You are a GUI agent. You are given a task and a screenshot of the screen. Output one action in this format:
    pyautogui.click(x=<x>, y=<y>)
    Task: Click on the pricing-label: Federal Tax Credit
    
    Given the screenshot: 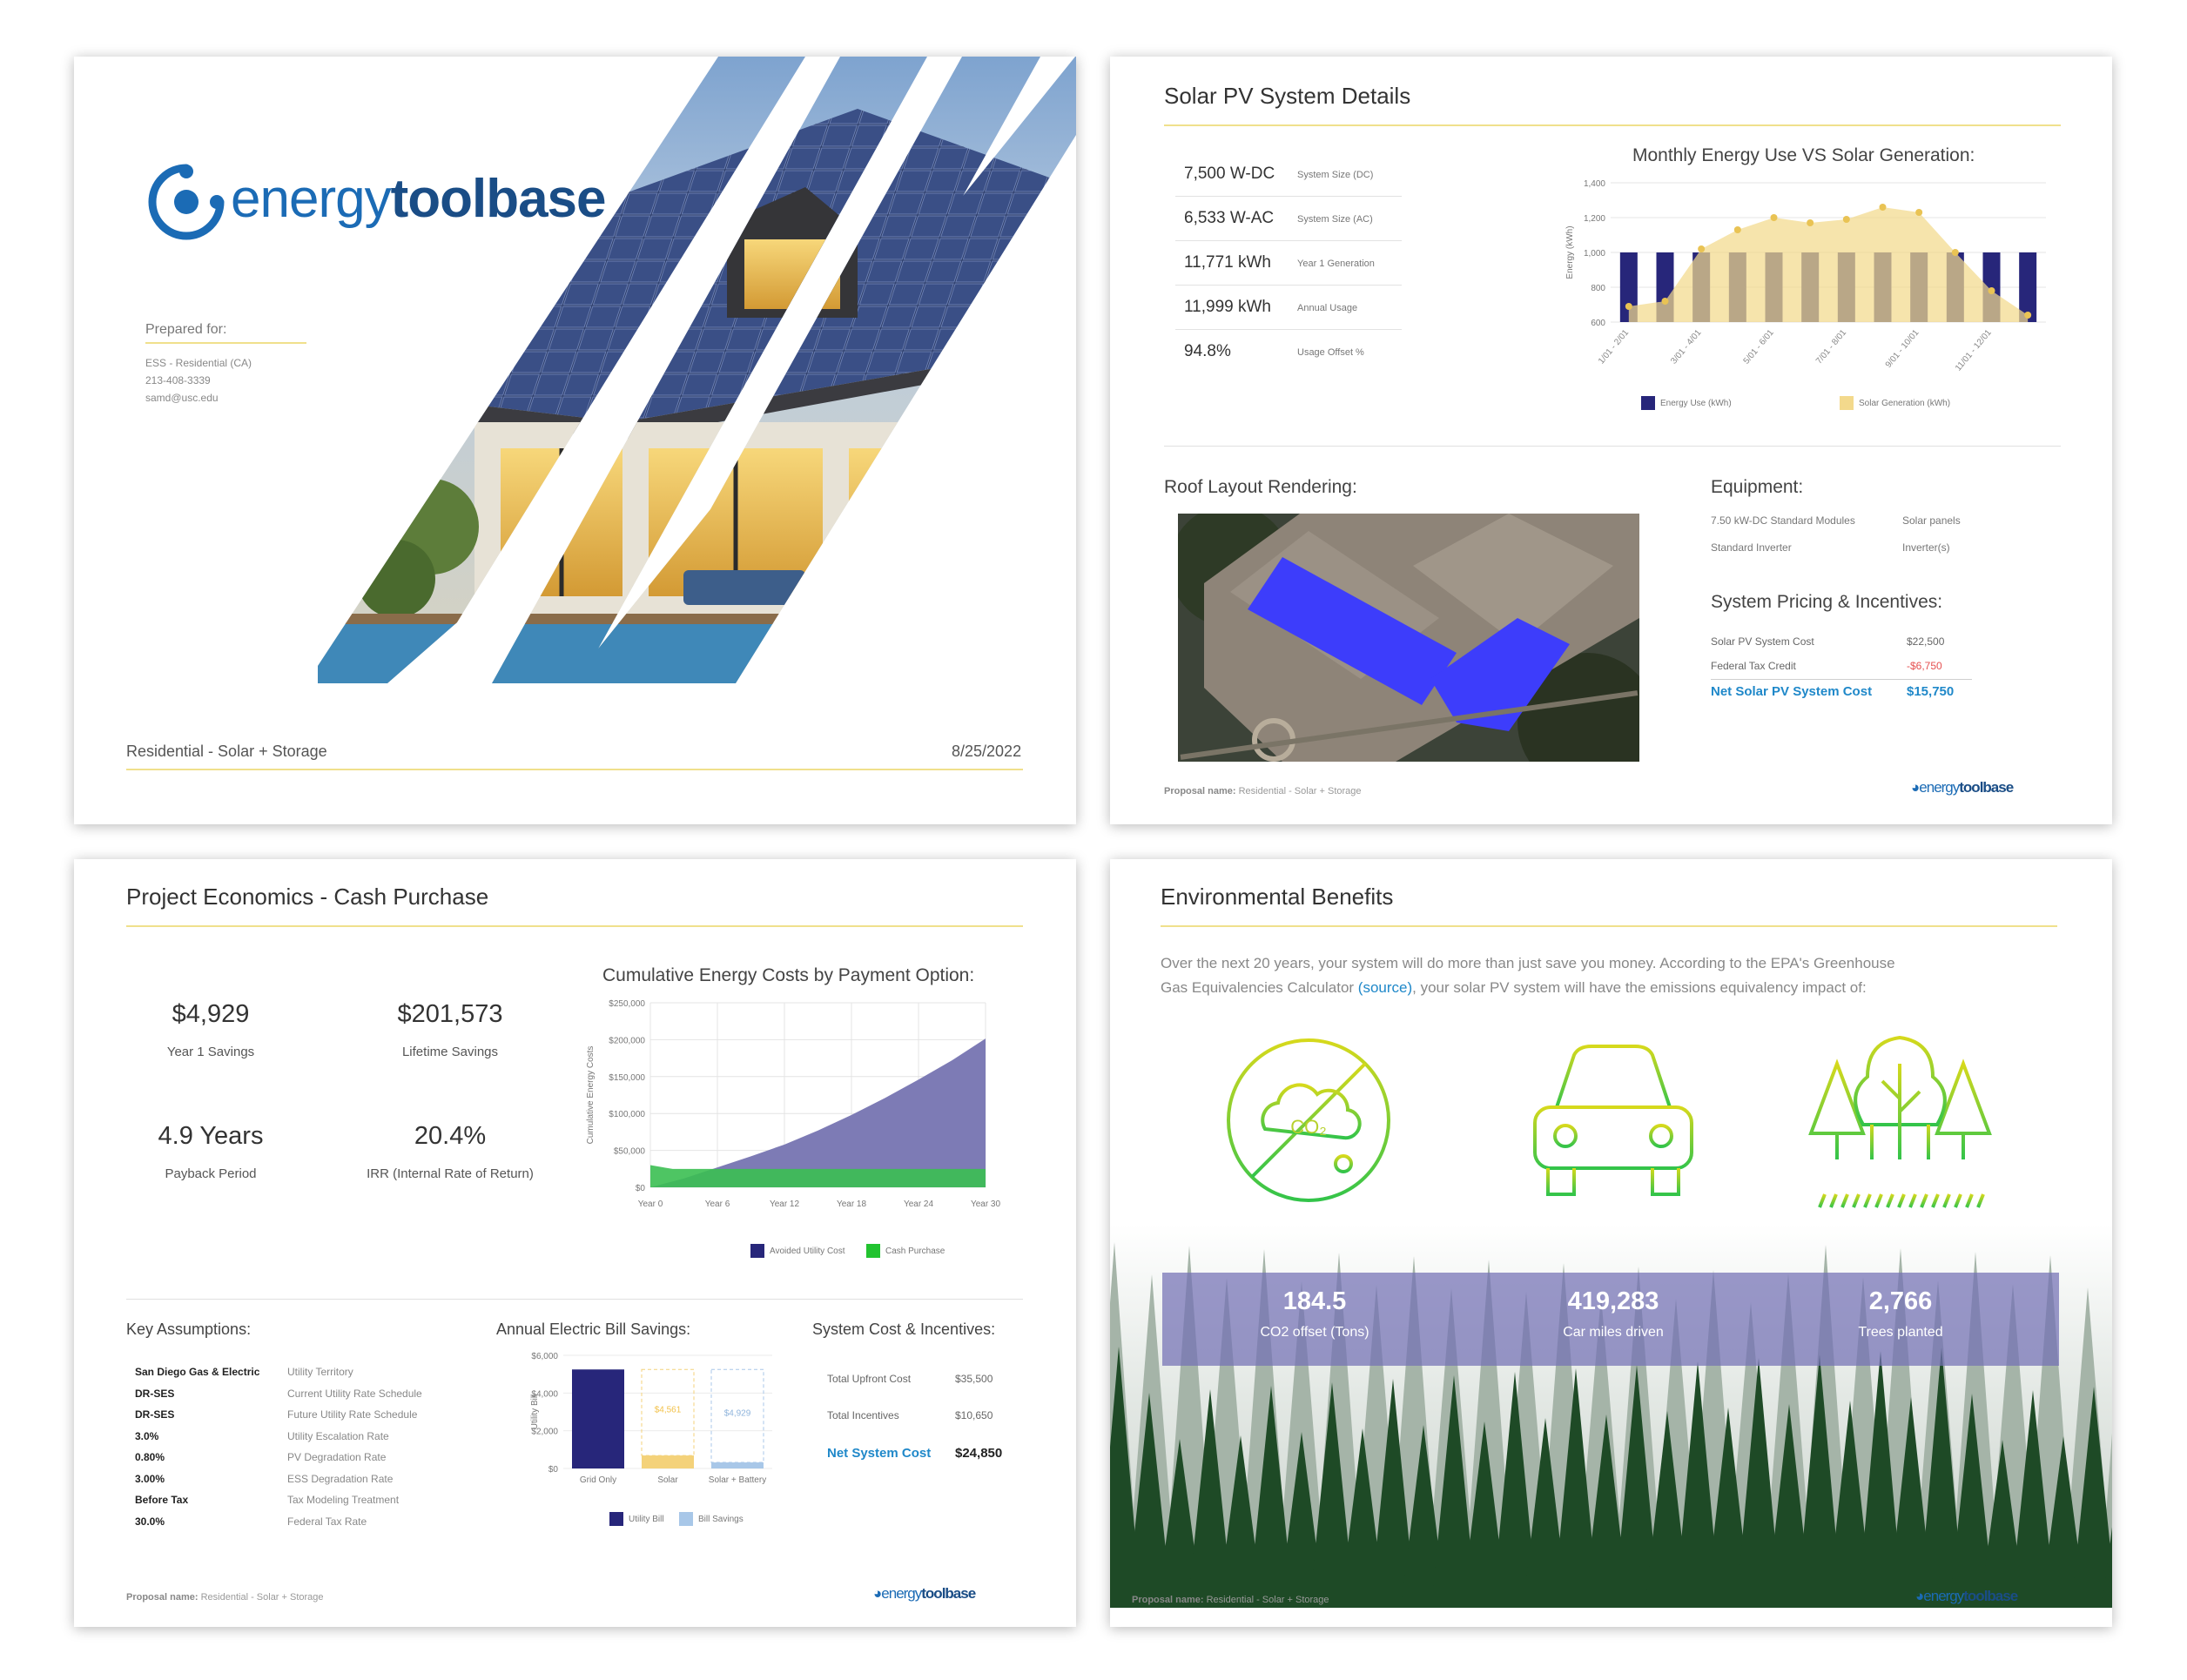 What is the action you would take?
    pyautogui.click(x=1753, y=666)
    